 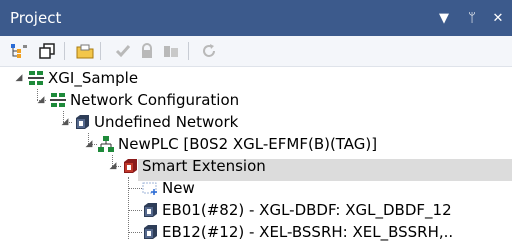 I want to click on copy-icon, so click(x=47, y=51).